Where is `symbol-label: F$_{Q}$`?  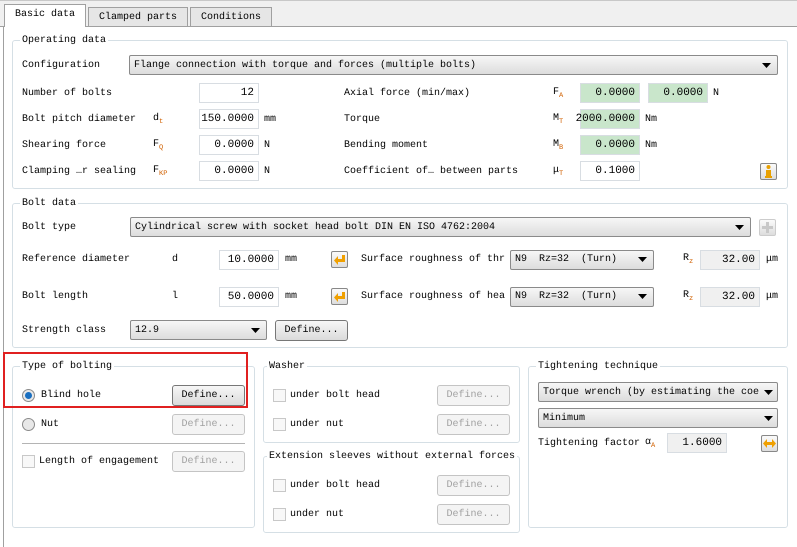
symbol-label: F$_{Q}$ is located at coordinates (158, 144).